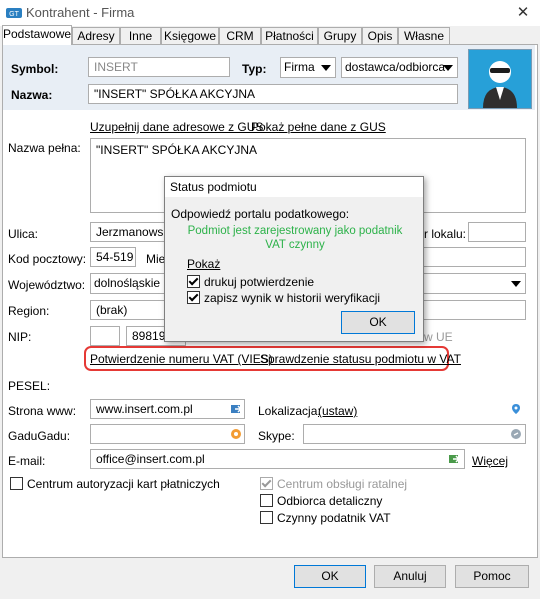 Image resolution: width=540 pixels, height=599 pixels. What do you see at coordinates (96, 36) in the screenshot?
I see `tab-adresy: Adresy` at bounding box center [96, 36].